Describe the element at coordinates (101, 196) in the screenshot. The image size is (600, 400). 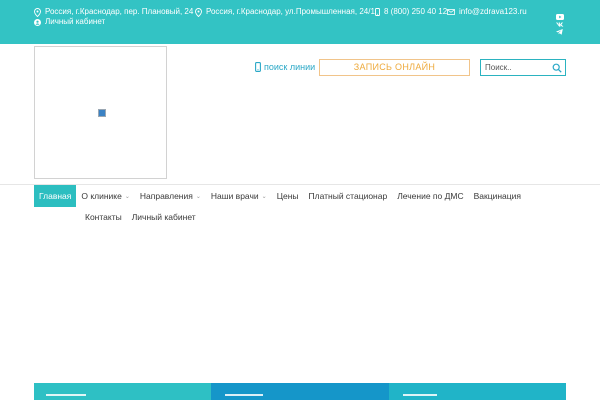
I see `nav-label: О клинике` at that location.